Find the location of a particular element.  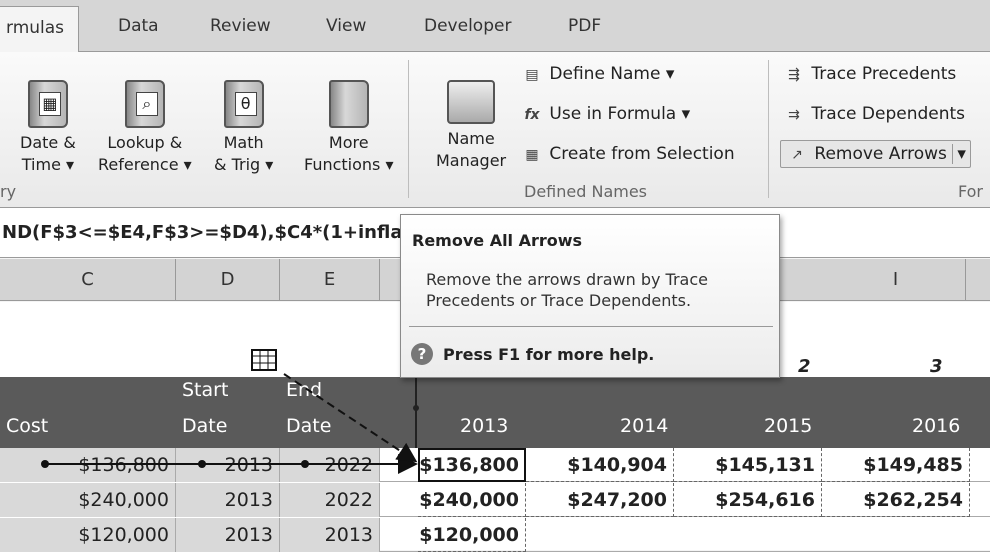

tab-developer: Developer is located at coordinates (467, 26).